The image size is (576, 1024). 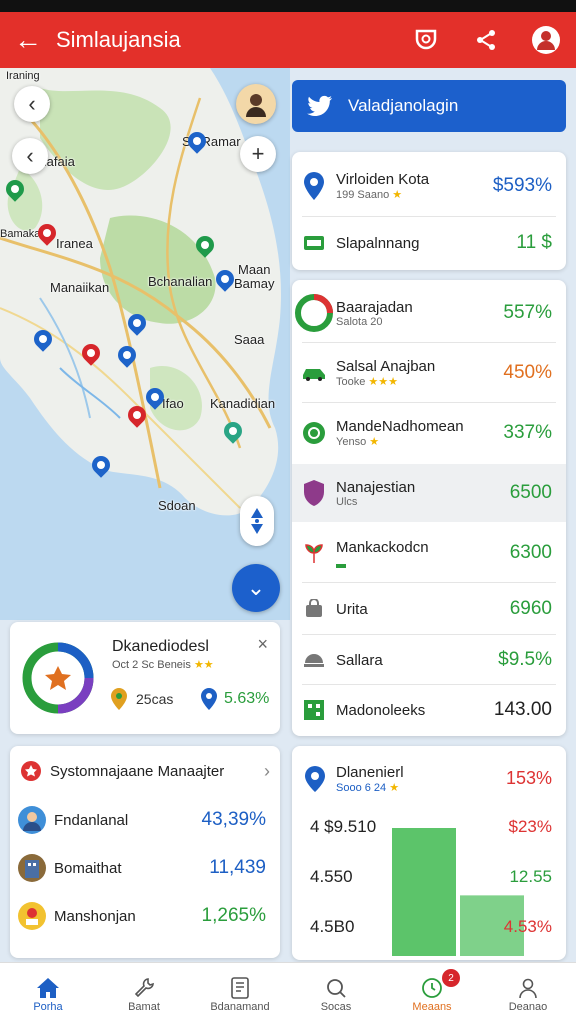 I want to click on ring-chart-icon, so click(x=314, y=313).